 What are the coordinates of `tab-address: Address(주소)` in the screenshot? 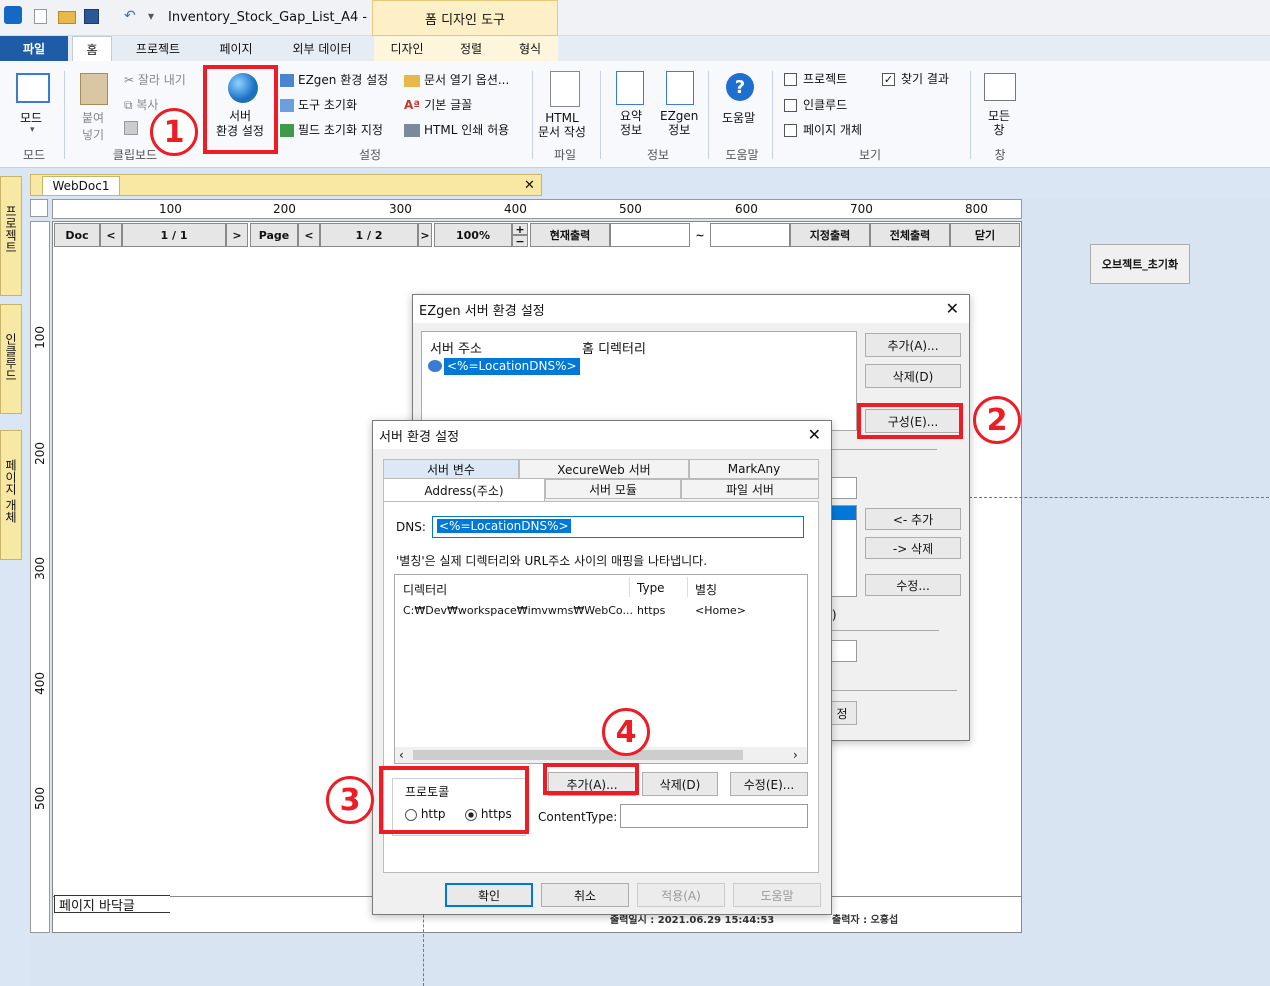 It's located at (464, 490).